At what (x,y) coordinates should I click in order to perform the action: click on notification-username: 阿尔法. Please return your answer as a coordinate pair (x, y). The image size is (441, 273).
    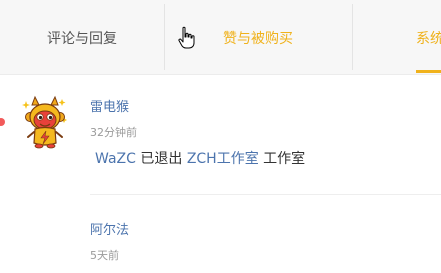
    Looking at the image, I should click on (109, 228).